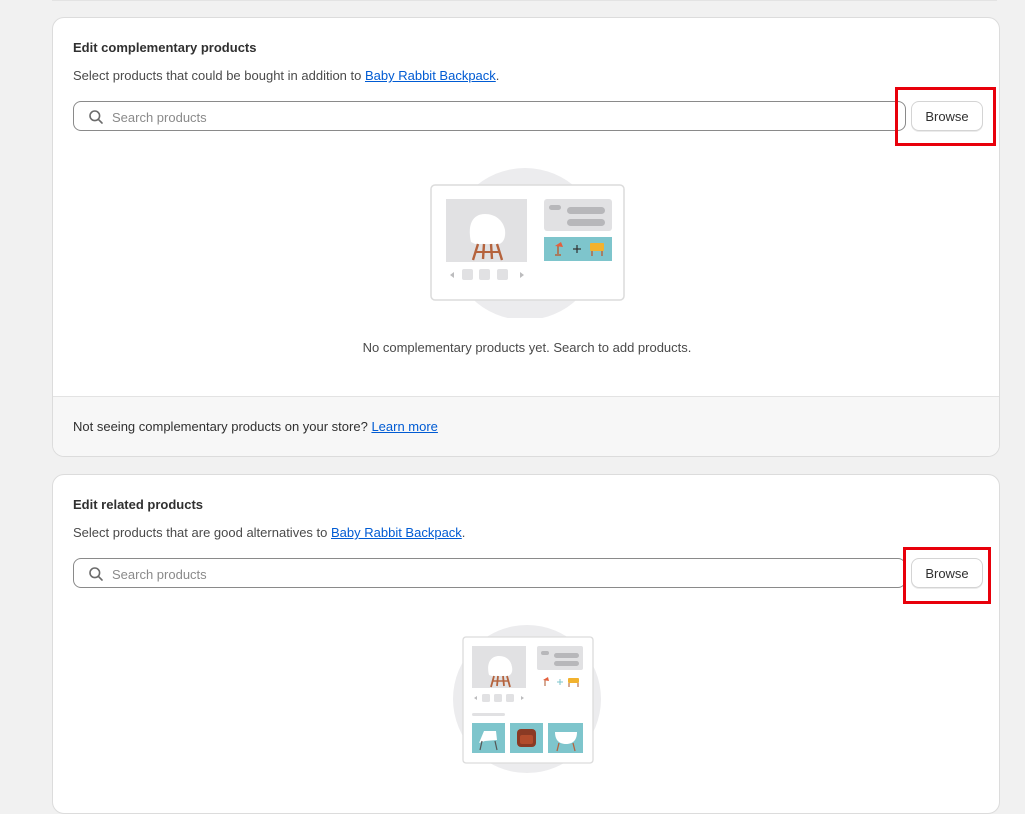 This screenshot has height=814, width=1025. What do you see at coordinates (947, 575) in the screenshot?
I see `related-browse-highlight` at bounding box center [947, 575].